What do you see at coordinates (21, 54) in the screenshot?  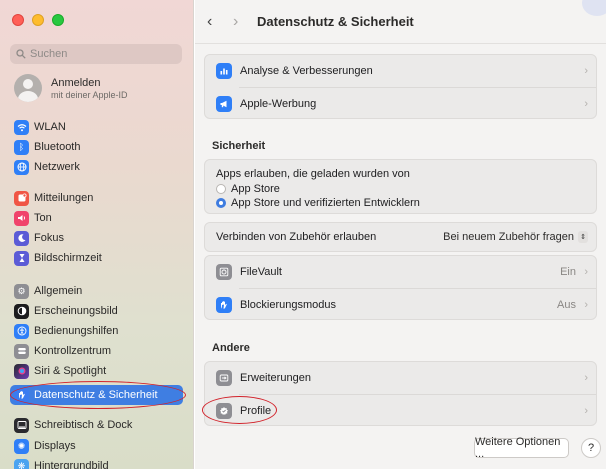 I see `search-icon` at bounding box center [21, 54].